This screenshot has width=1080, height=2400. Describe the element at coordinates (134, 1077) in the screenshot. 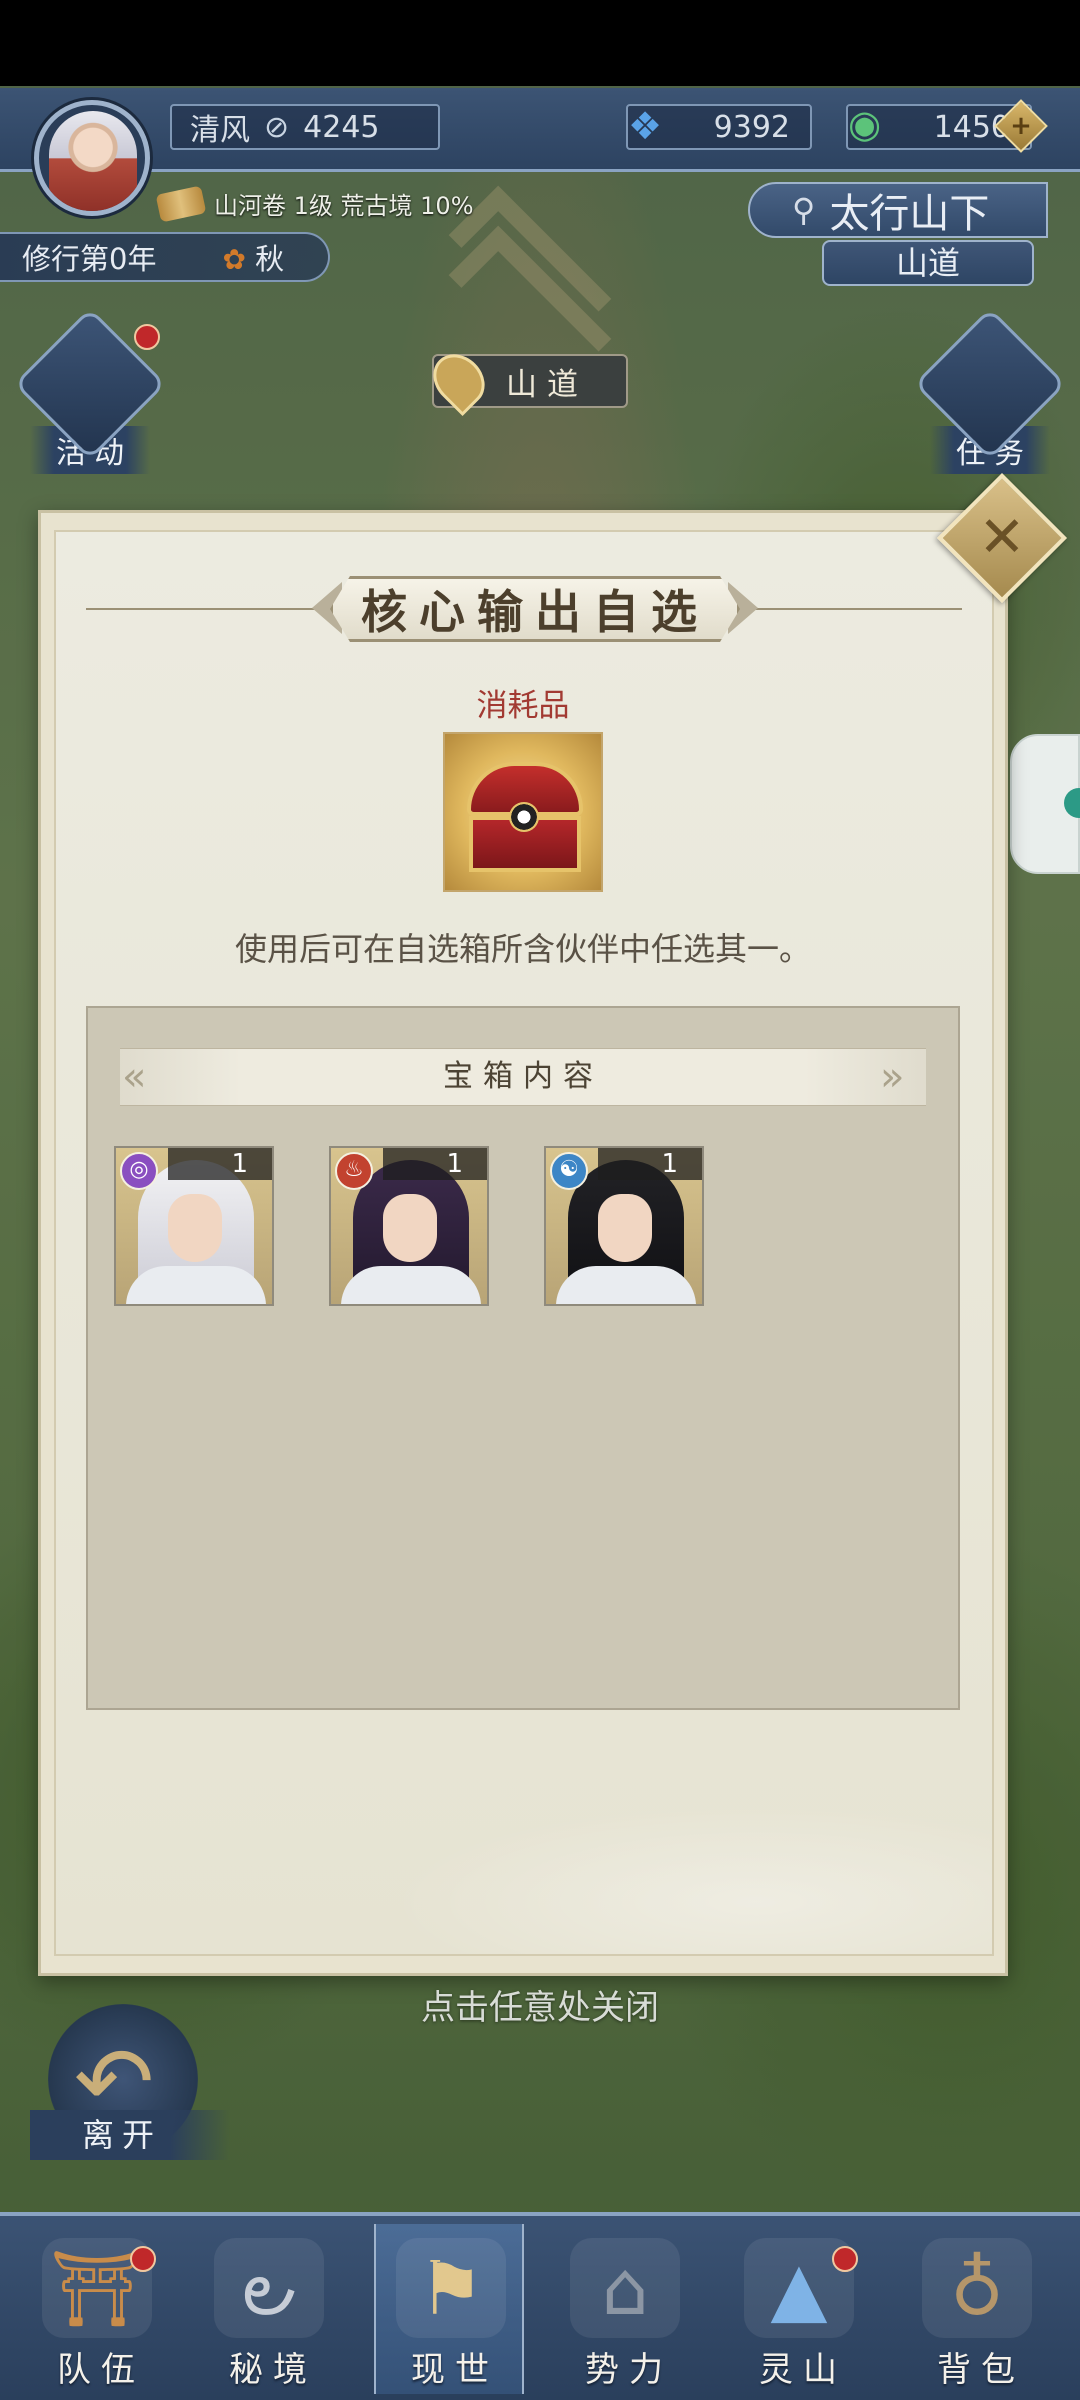

I see `arrow-left-decoration-icon: «` at that location.